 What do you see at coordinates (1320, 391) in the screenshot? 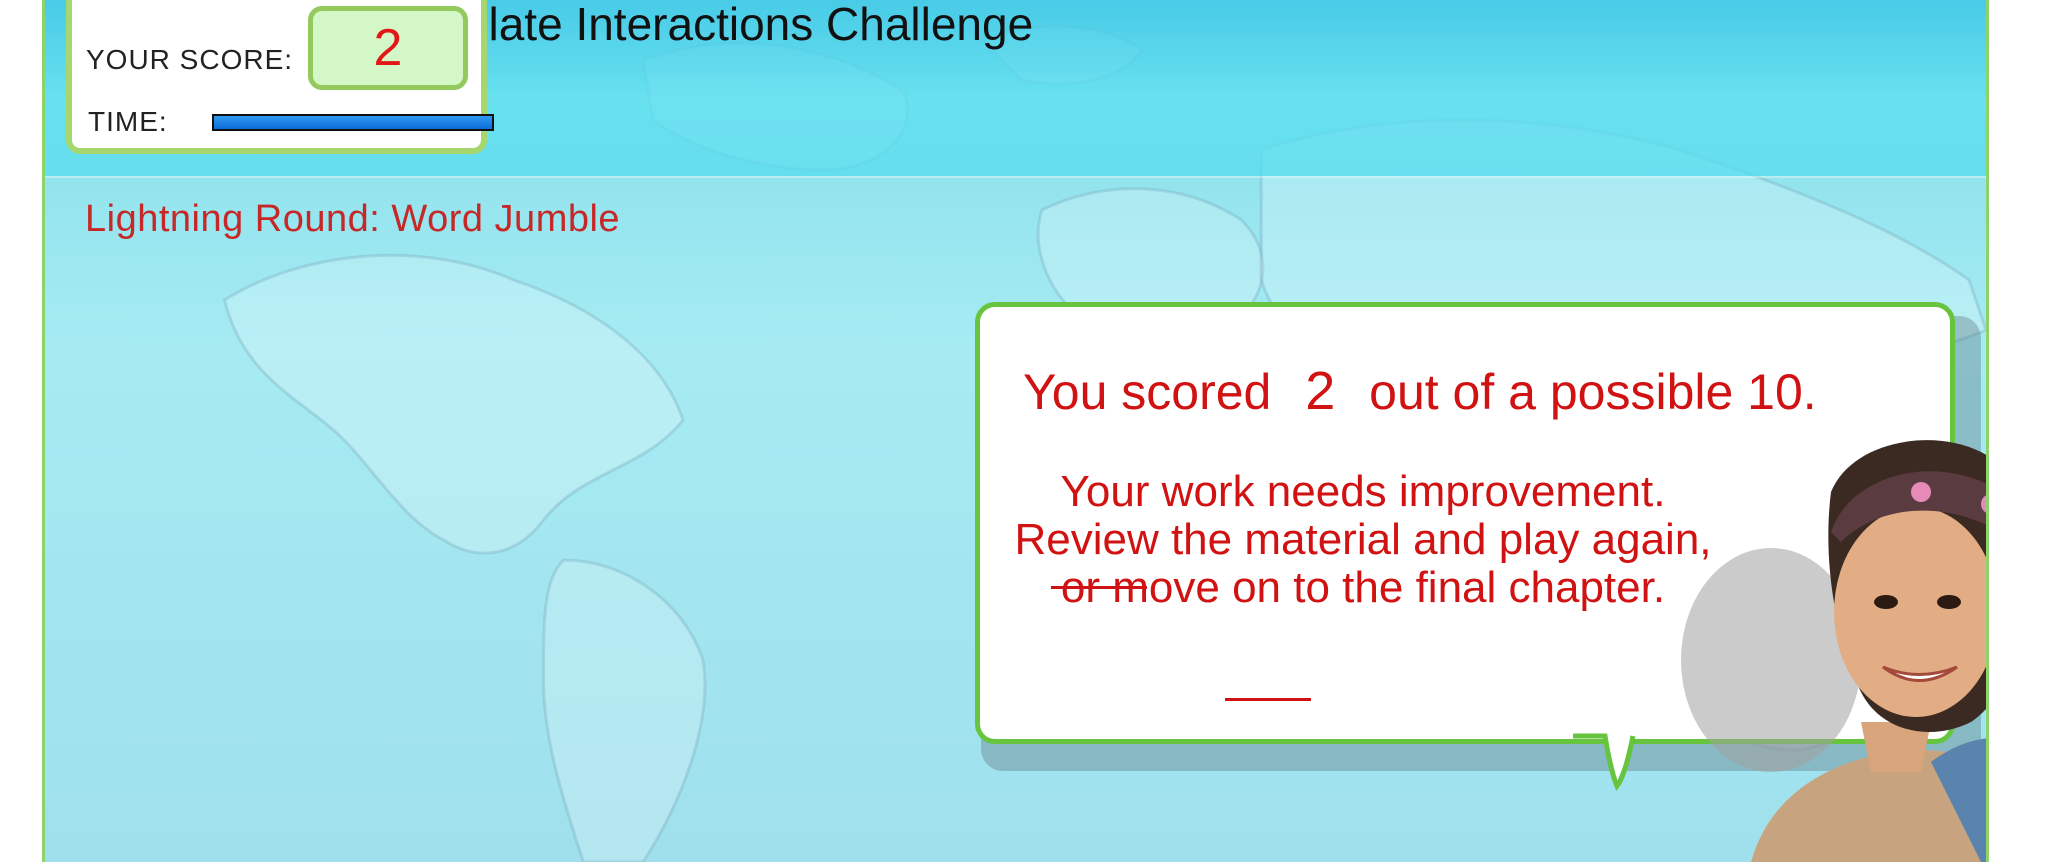
I see `result-score: 2` at bounding box center [1320, 391].